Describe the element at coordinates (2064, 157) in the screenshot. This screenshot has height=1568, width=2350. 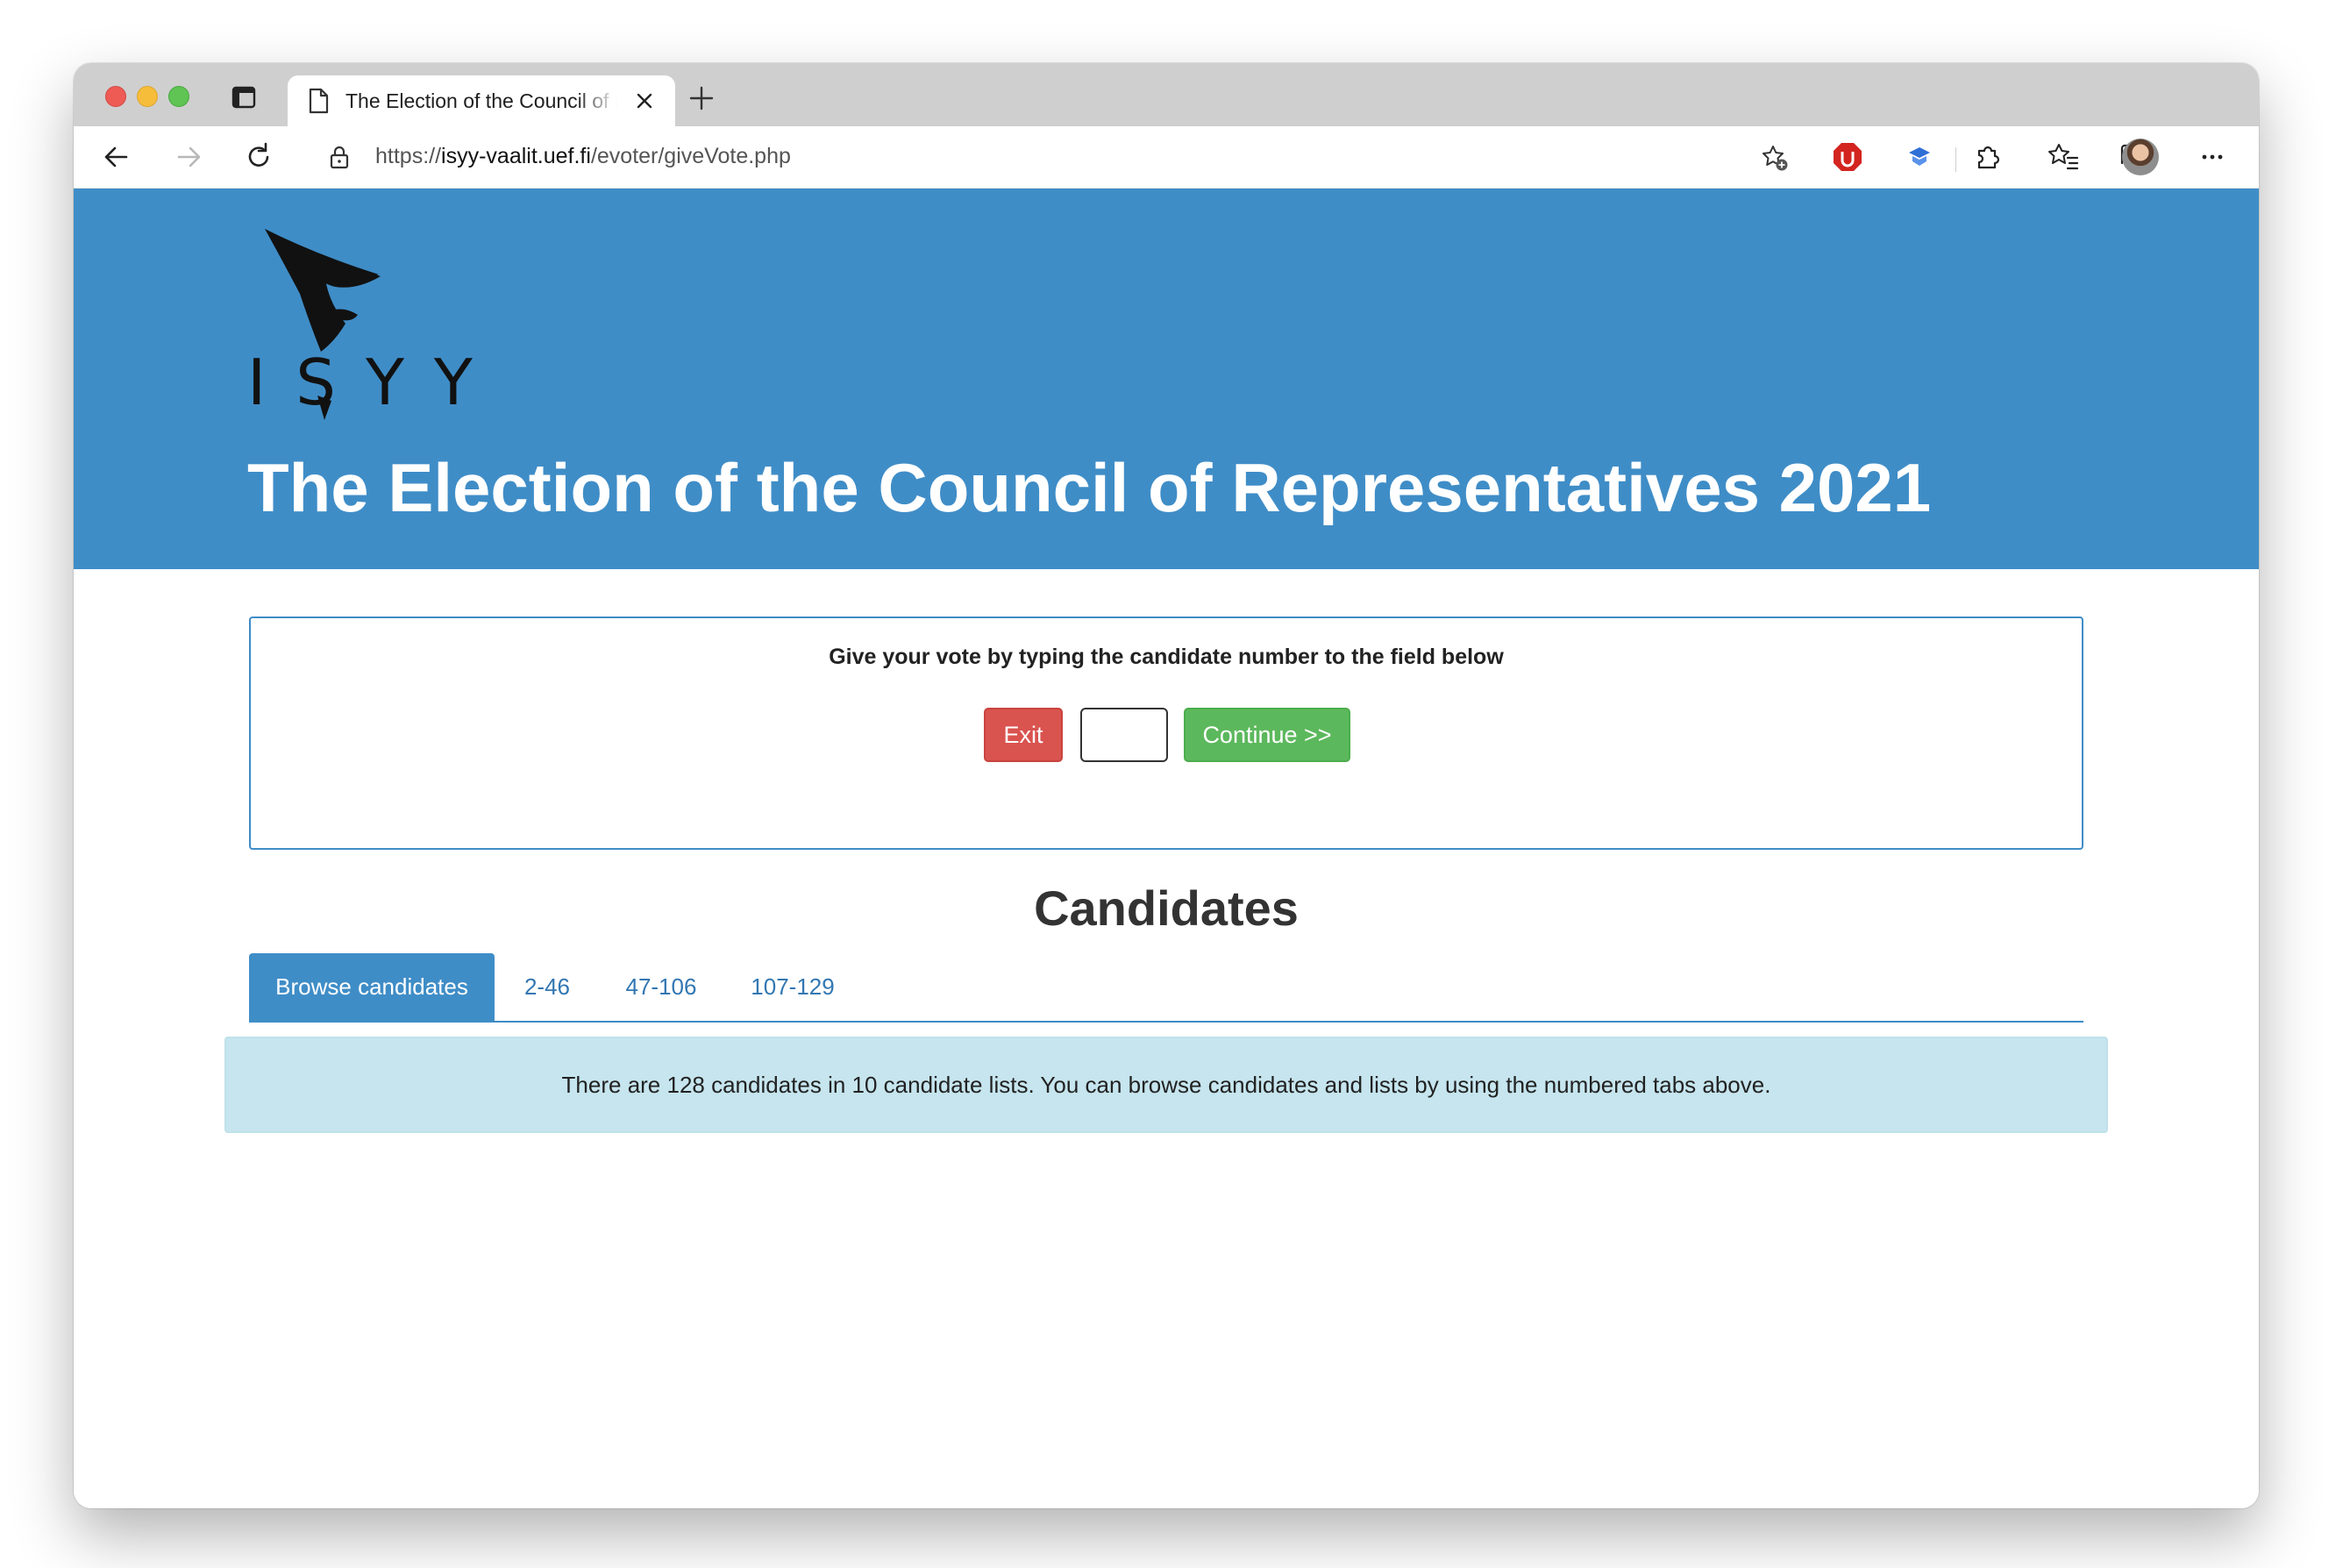
I see `favorites-icon` at that location.